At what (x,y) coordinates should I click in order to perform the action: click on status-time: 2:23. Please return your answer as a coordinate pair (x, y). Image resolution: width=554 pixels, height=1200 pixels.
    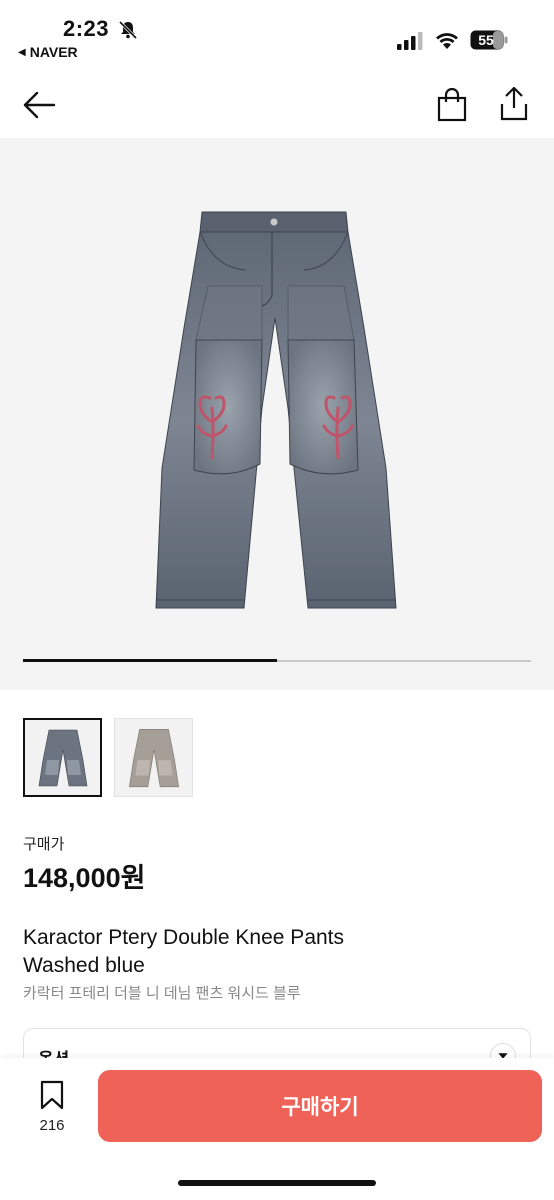
    Looking at the image, I should click on (86, 28).